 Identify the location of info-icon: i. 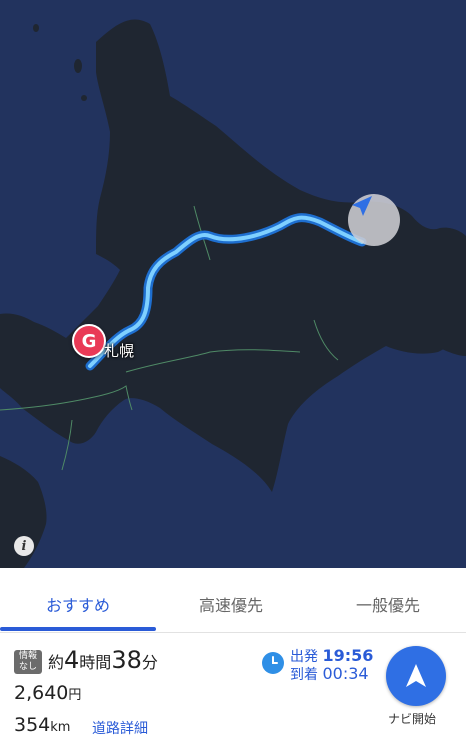
(24, 546).